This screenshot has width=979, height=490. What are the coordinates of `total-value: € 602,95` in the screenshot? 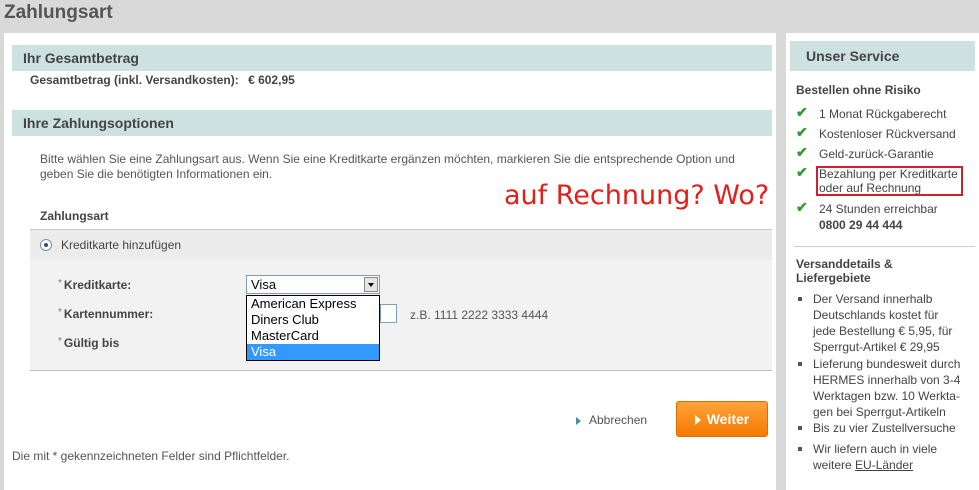 It's located at (271, 80).